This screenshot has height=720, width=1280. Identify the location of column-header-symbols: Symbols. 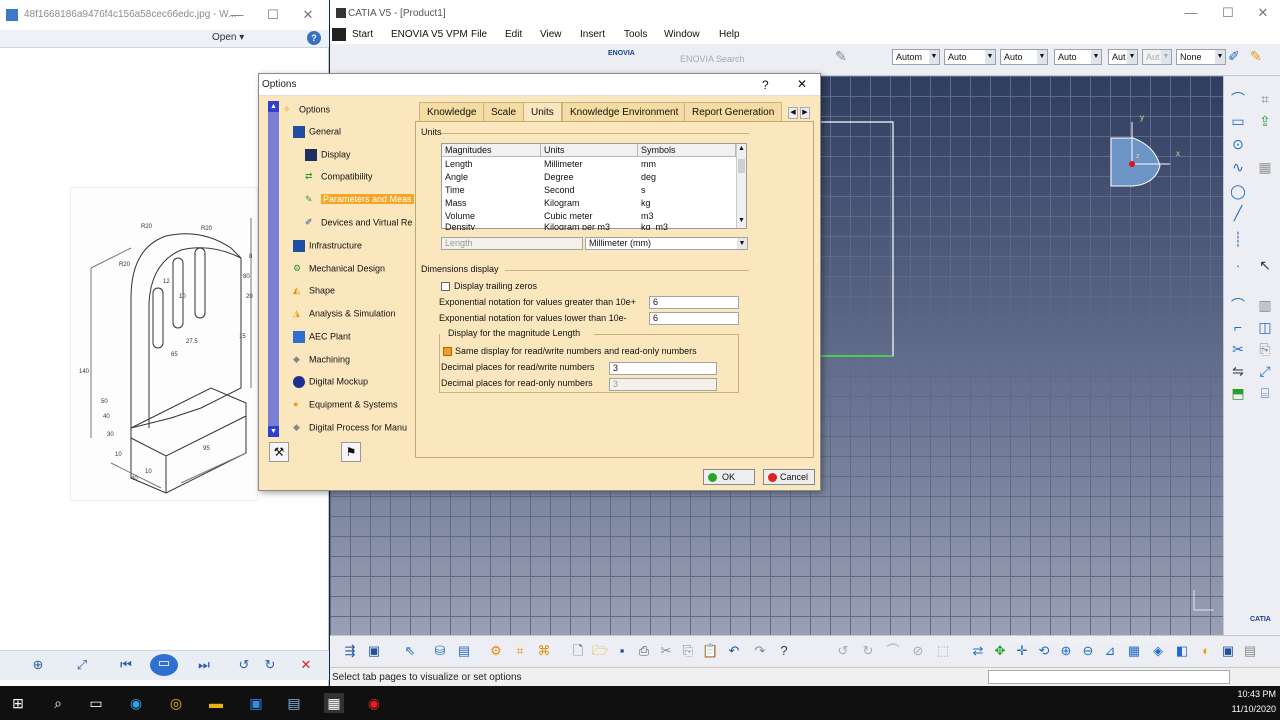
(687, 150).